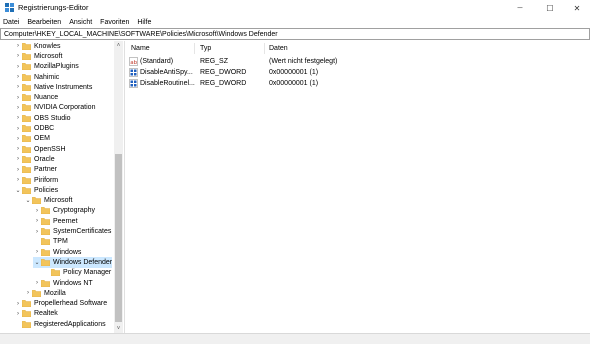 This screenshot has height=344, width=590. Describe the element at coordinates (44, 159) in the screenshot. I see `tree-item-label: Oracle` at that location.